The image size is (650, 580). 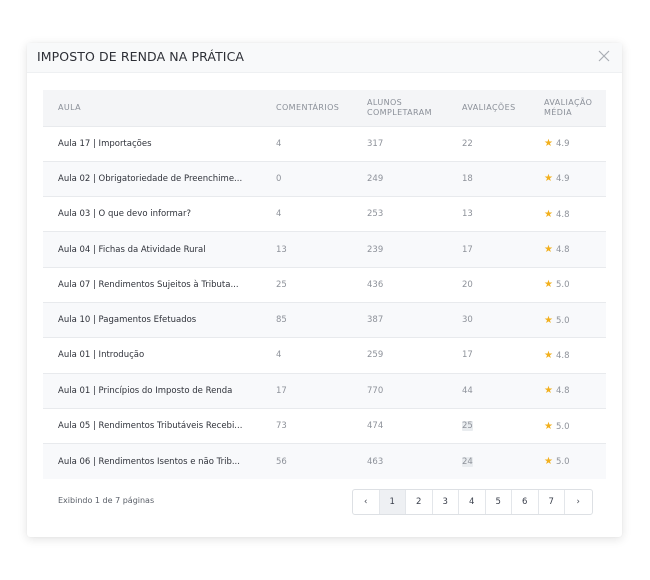 What do you see at coordinates (366, 502) in the screenshot?
I see `prev-page-button: ‹` at bounding box center [366, 502].